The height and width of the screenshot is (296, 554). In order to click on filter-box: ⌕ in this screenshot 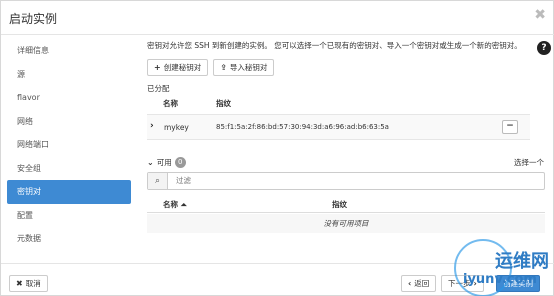, I will do `click(346, 181)`.